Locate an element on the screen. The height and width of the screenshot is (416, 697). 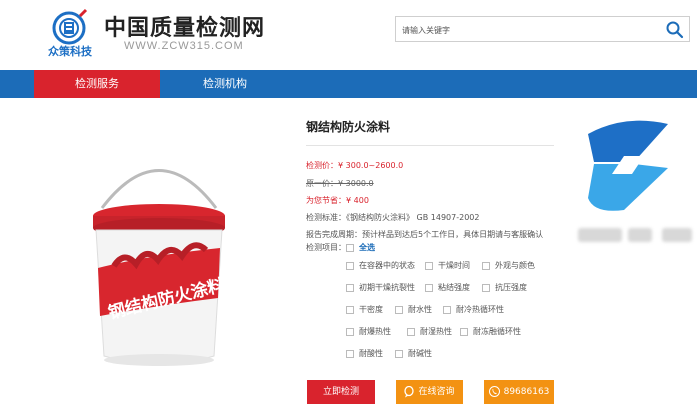
option-label: 粘结强度 is located at coordinates (454, 287).